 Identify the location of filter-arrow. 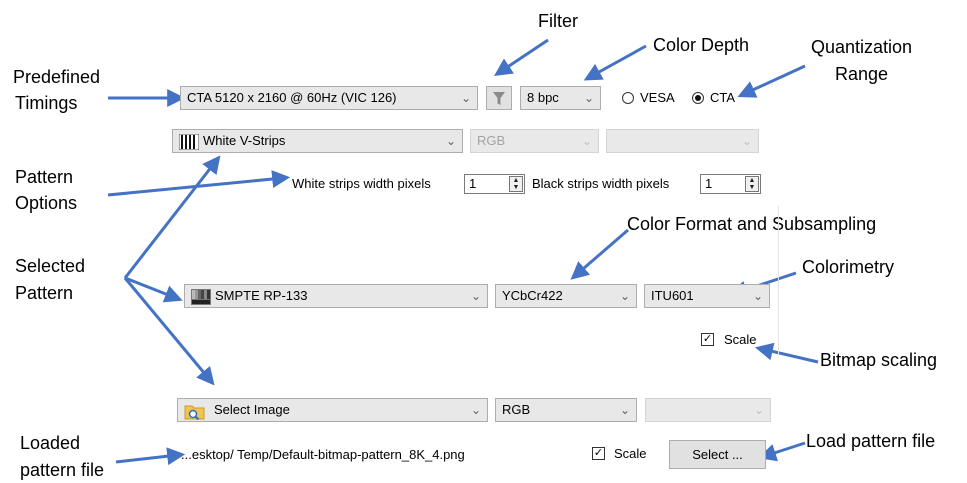
(521, 57).